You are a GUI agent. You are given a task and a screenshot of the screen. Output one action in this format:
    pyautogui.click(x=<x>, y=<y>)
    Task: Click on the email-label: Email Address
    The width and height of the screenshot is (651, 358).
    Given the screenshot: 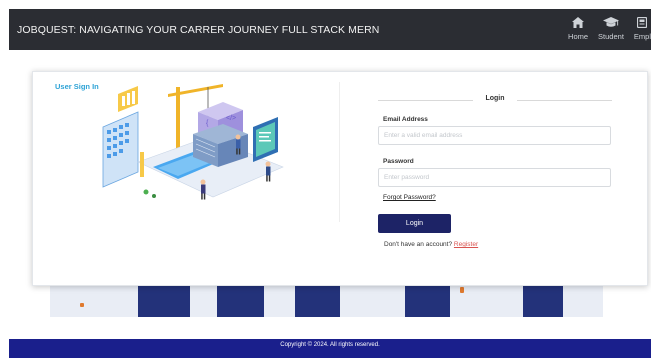 What is the action you would take?
    pyautogui.click(x=405, y=119)
    